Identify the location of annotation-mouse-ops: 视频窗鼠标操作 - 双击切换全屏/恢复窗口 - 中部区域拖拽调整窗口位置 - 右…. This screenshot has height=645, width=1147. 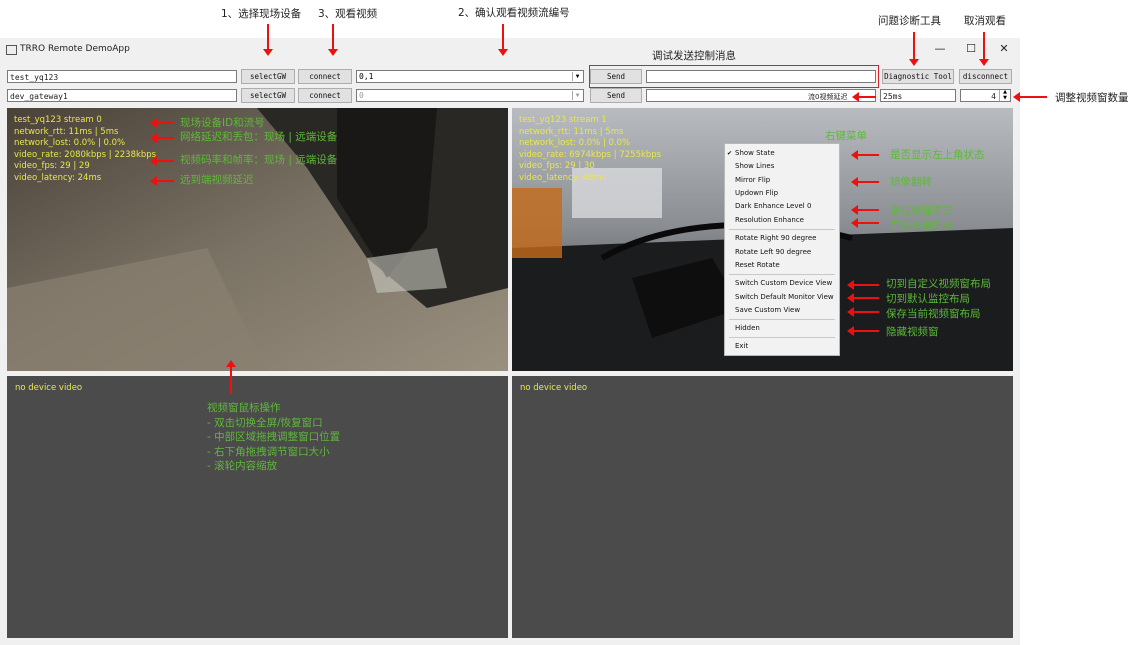
(273, 437).